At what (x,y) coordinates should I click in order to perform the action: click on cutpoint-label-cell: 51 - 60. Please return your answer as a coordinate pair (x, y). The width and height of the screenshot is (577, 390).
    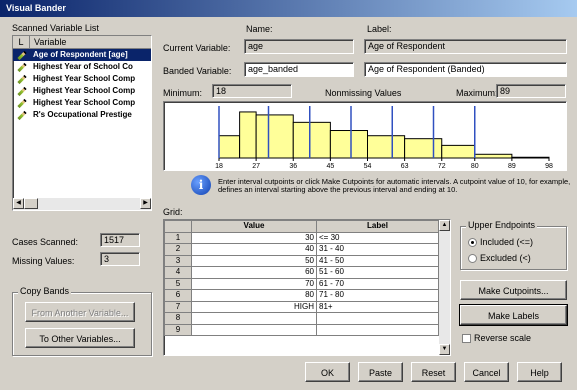
    Looking at the image, I should click on (377, 272).